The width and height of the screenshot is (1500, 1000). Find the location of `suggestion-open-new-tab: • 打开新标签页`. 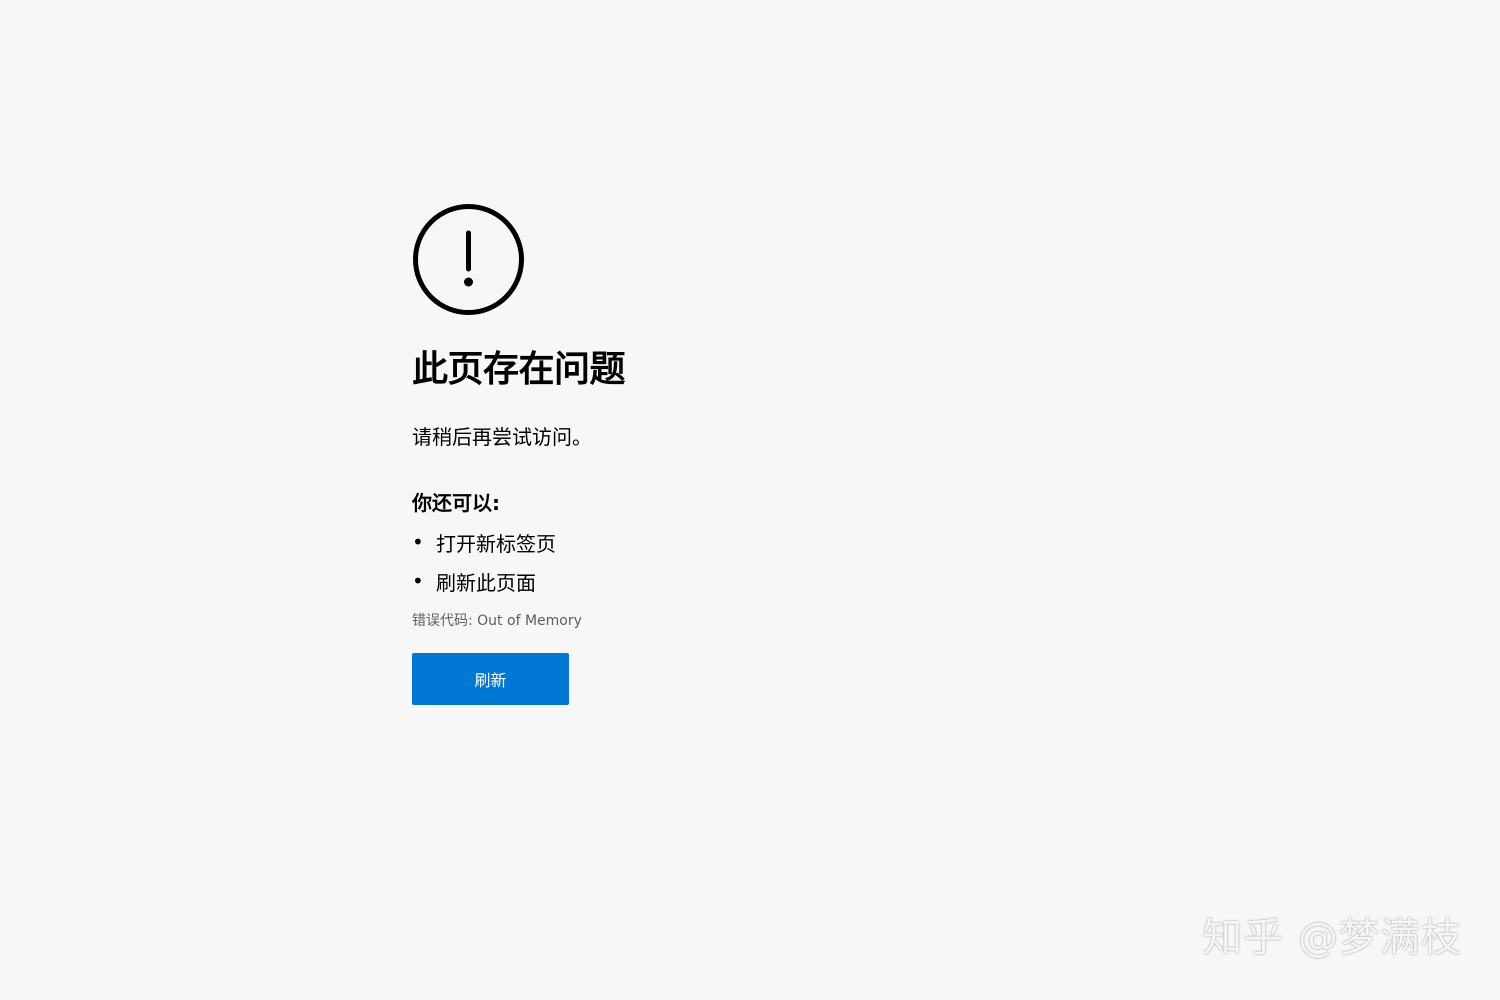

suggestion-open-new-tab: • 打开新标签页 is located at coordinates (712, 544).